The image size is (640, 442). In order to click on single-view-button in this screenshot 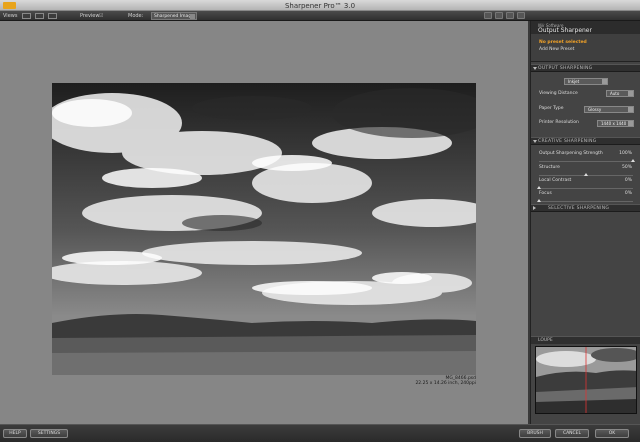, I will do `click(26, 16)`.